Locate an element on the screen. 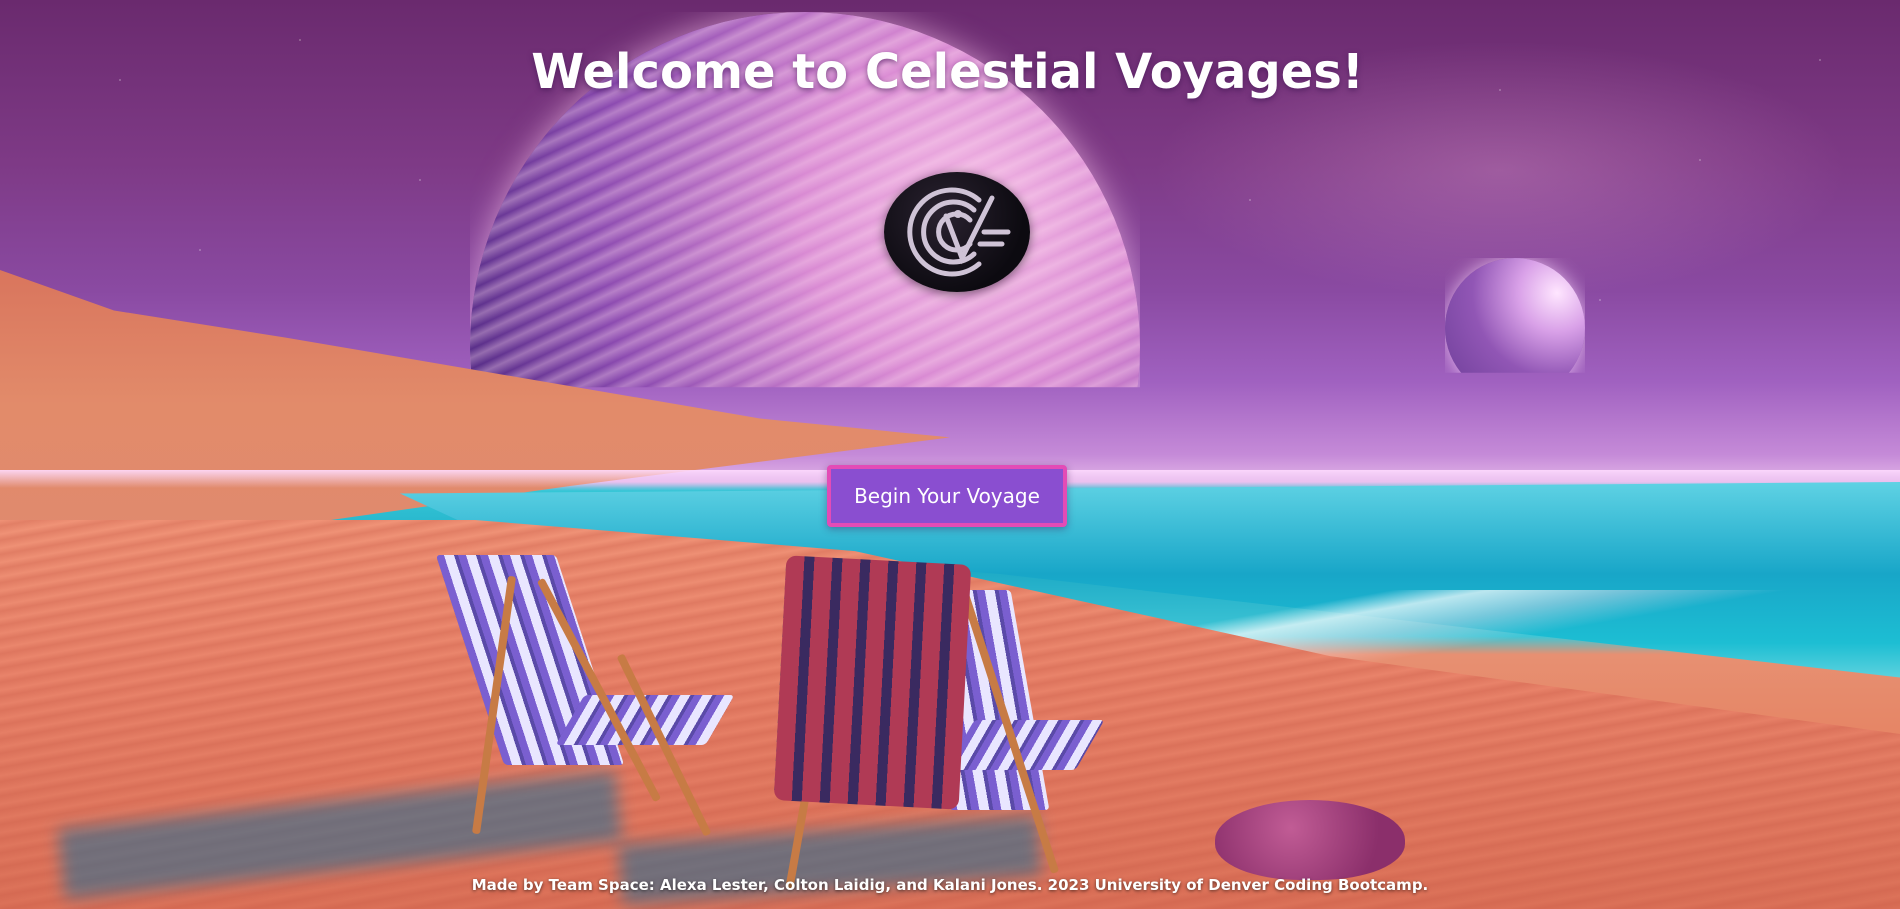  beach-chair-left is located at coordinates (597, 700).